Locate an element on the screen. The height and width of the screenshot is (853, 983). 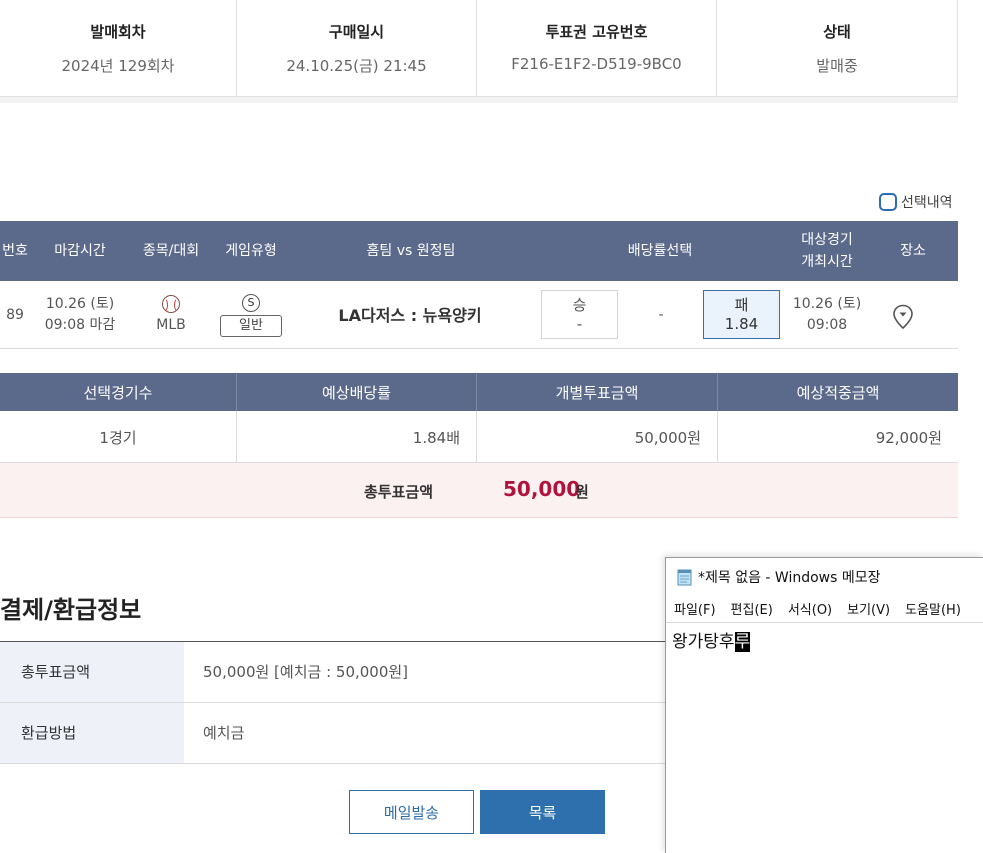
info-value: 발매중 is located at coordinates (837, 66).